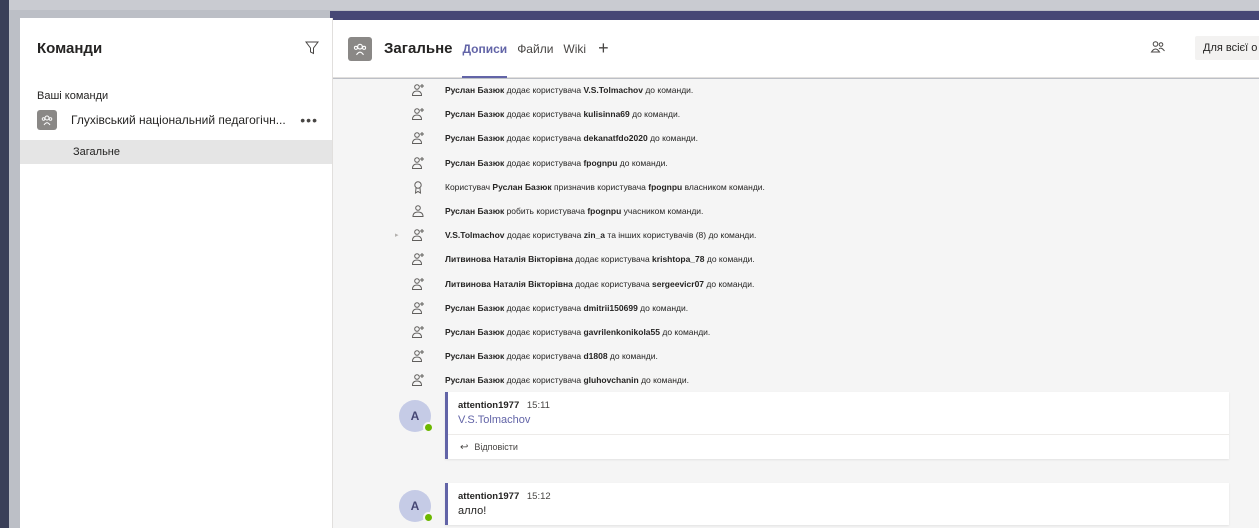 This screenshot has height=528, width=1259. I want to click on activity-target: zin_a, so click(594, 235).